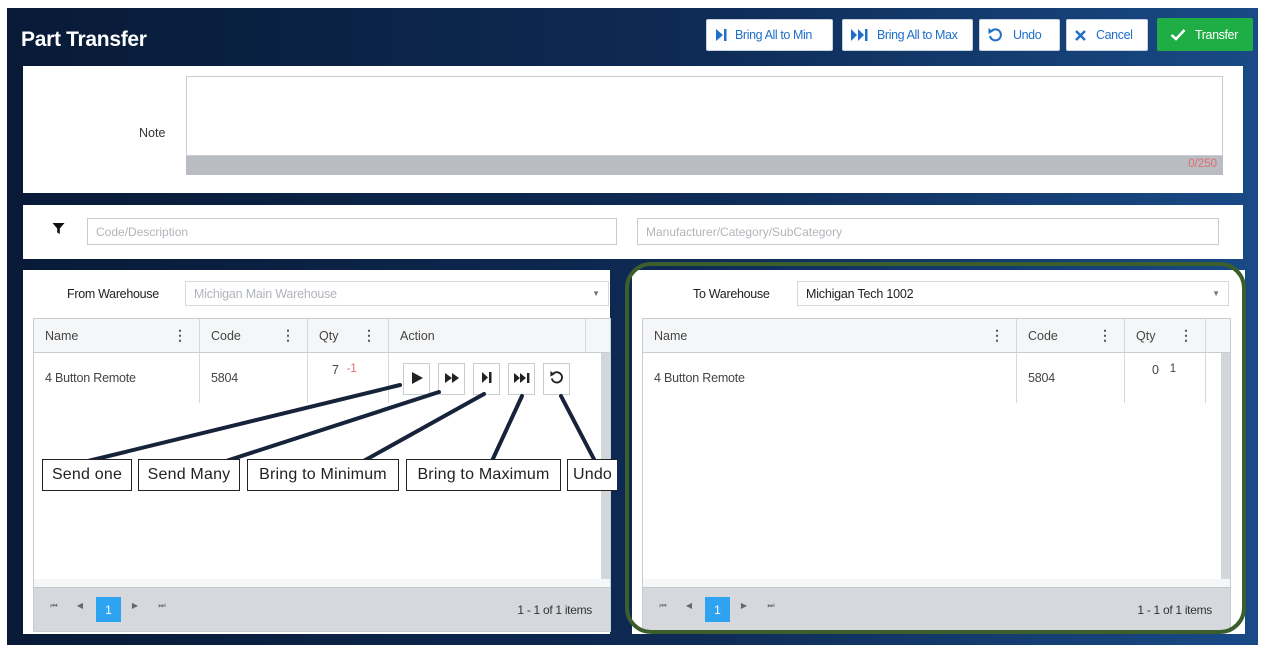 The width and height of the screenshot is (1263, 648). I want to click on from-col-name: Name ⋮, so click(117, 335).